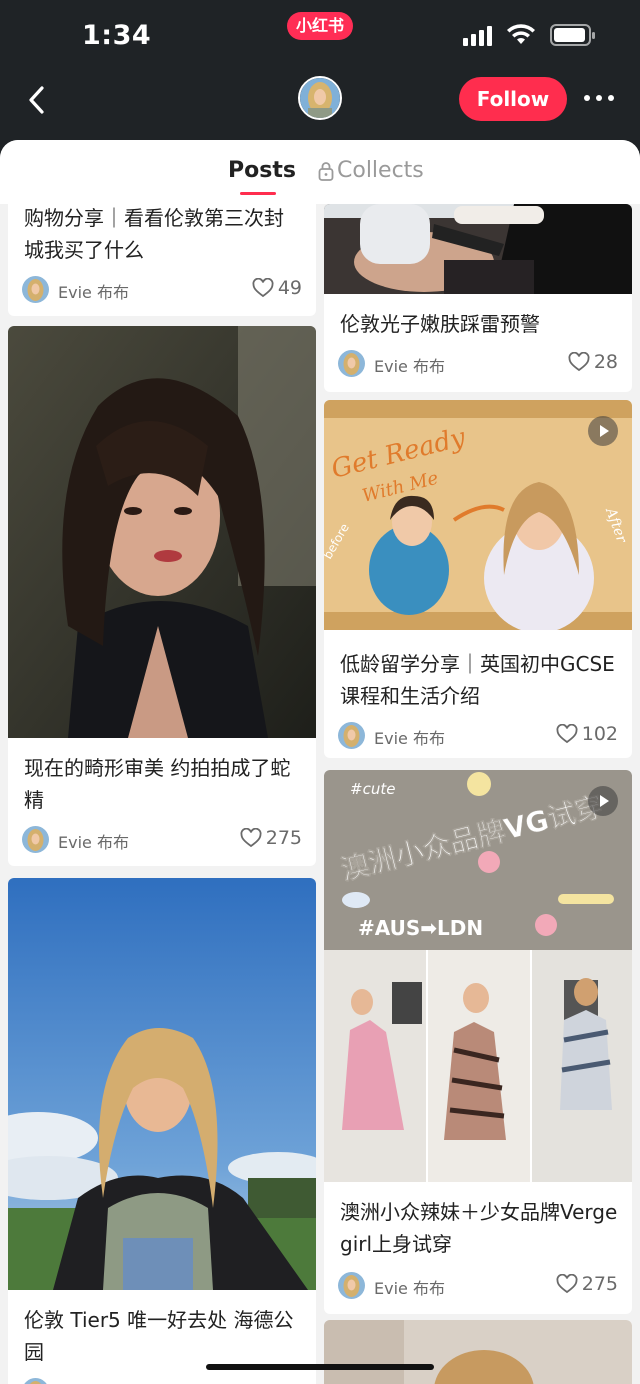 Image resolution: width=640 pixels, height=1384 pixels. Describe the element at coordinates (478, 515) in the screenshot. I see `post-cover-image: Get Ready With Me before After` at that location.